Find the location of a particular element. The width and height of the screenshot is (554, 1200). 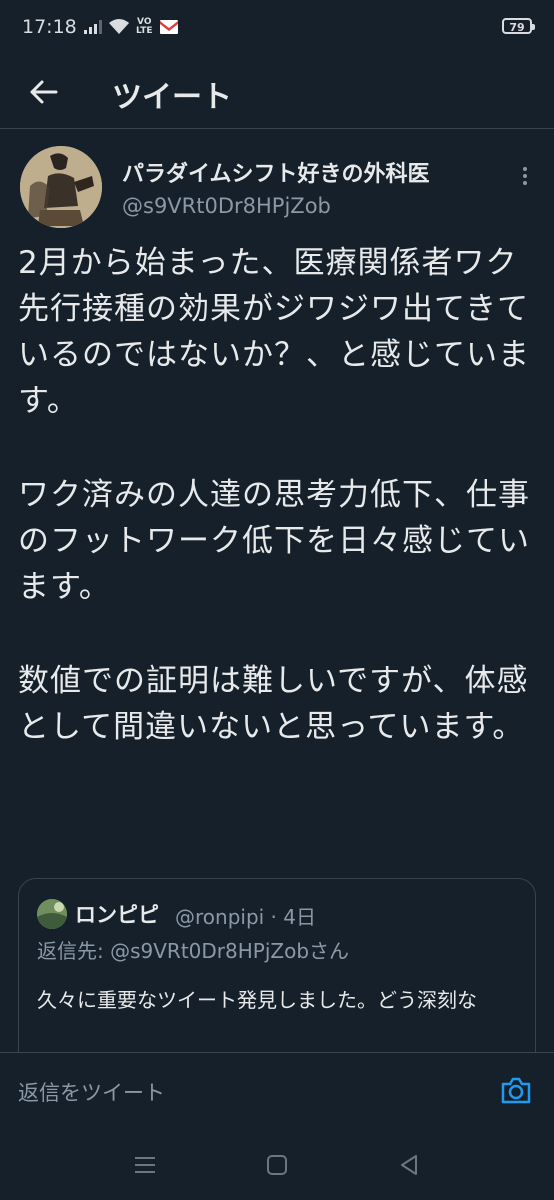

status-bar: 17:18 VO LTE 79 is located at coordinates (277, 28).